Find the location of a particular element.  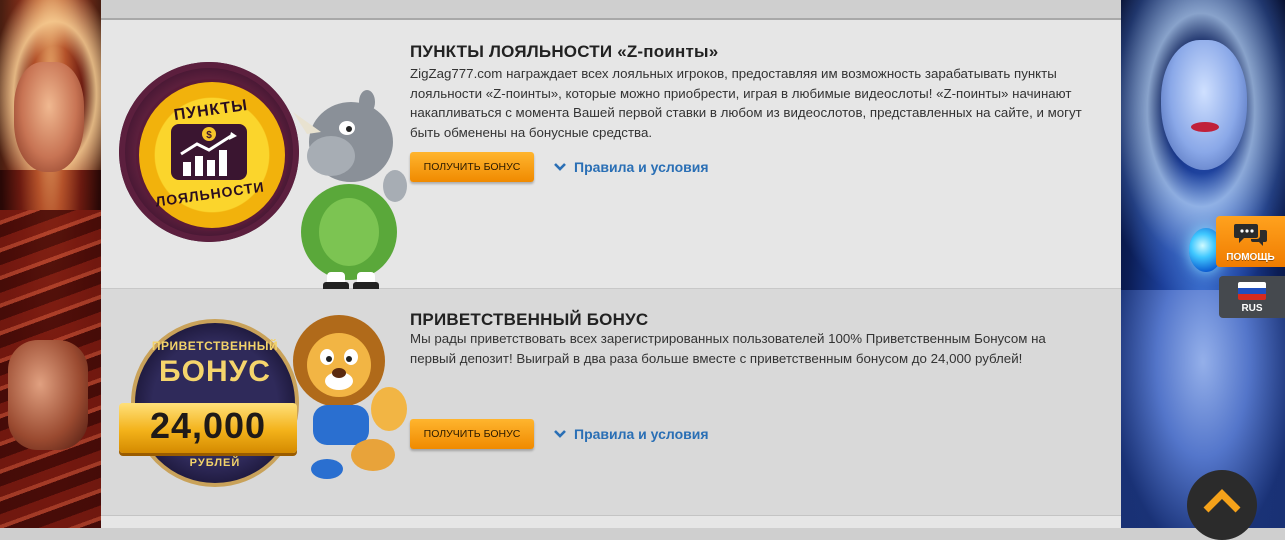

promo-title: ПРИВЕТСТВЕННЫЙ БОНУС is located at coordinates (529, 319).